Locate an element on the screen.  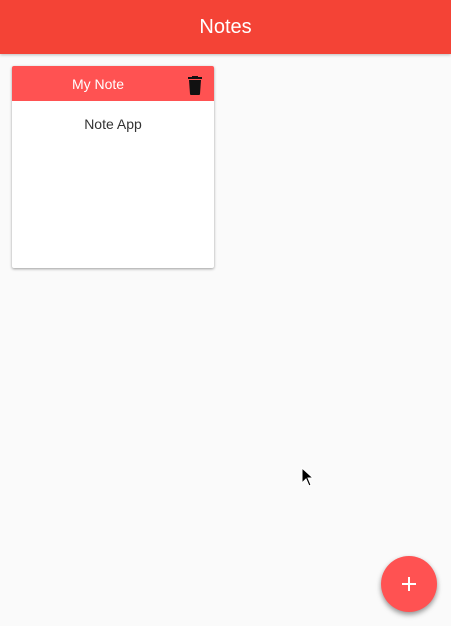
app-title: Notes is located at coordinates (225, 26).